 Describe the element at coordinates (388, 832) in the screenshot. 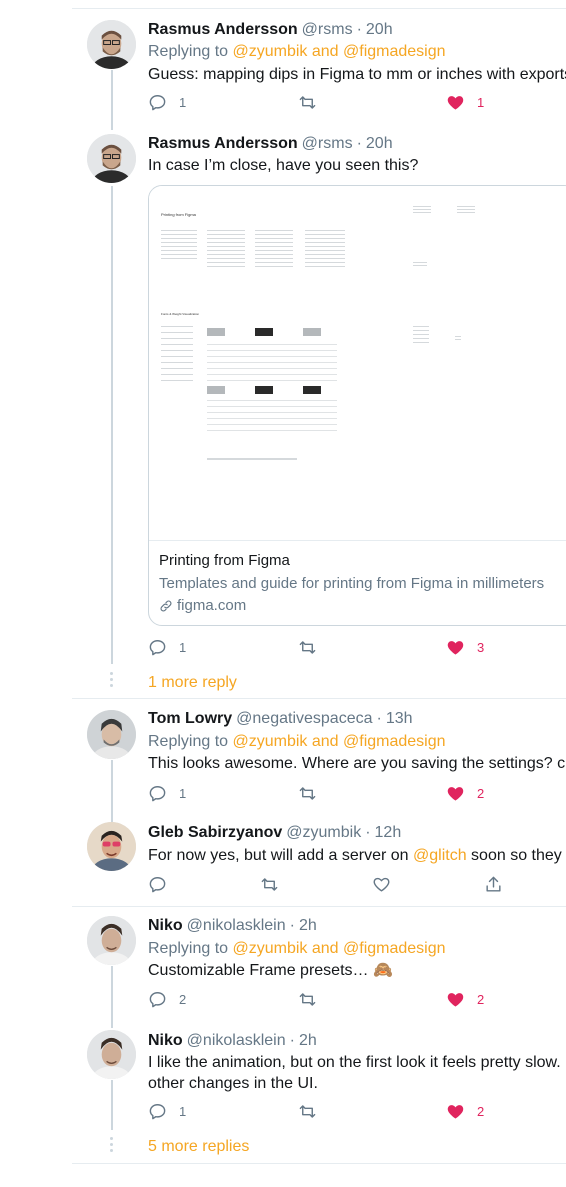

I see `timestamp: 12h` at that location.